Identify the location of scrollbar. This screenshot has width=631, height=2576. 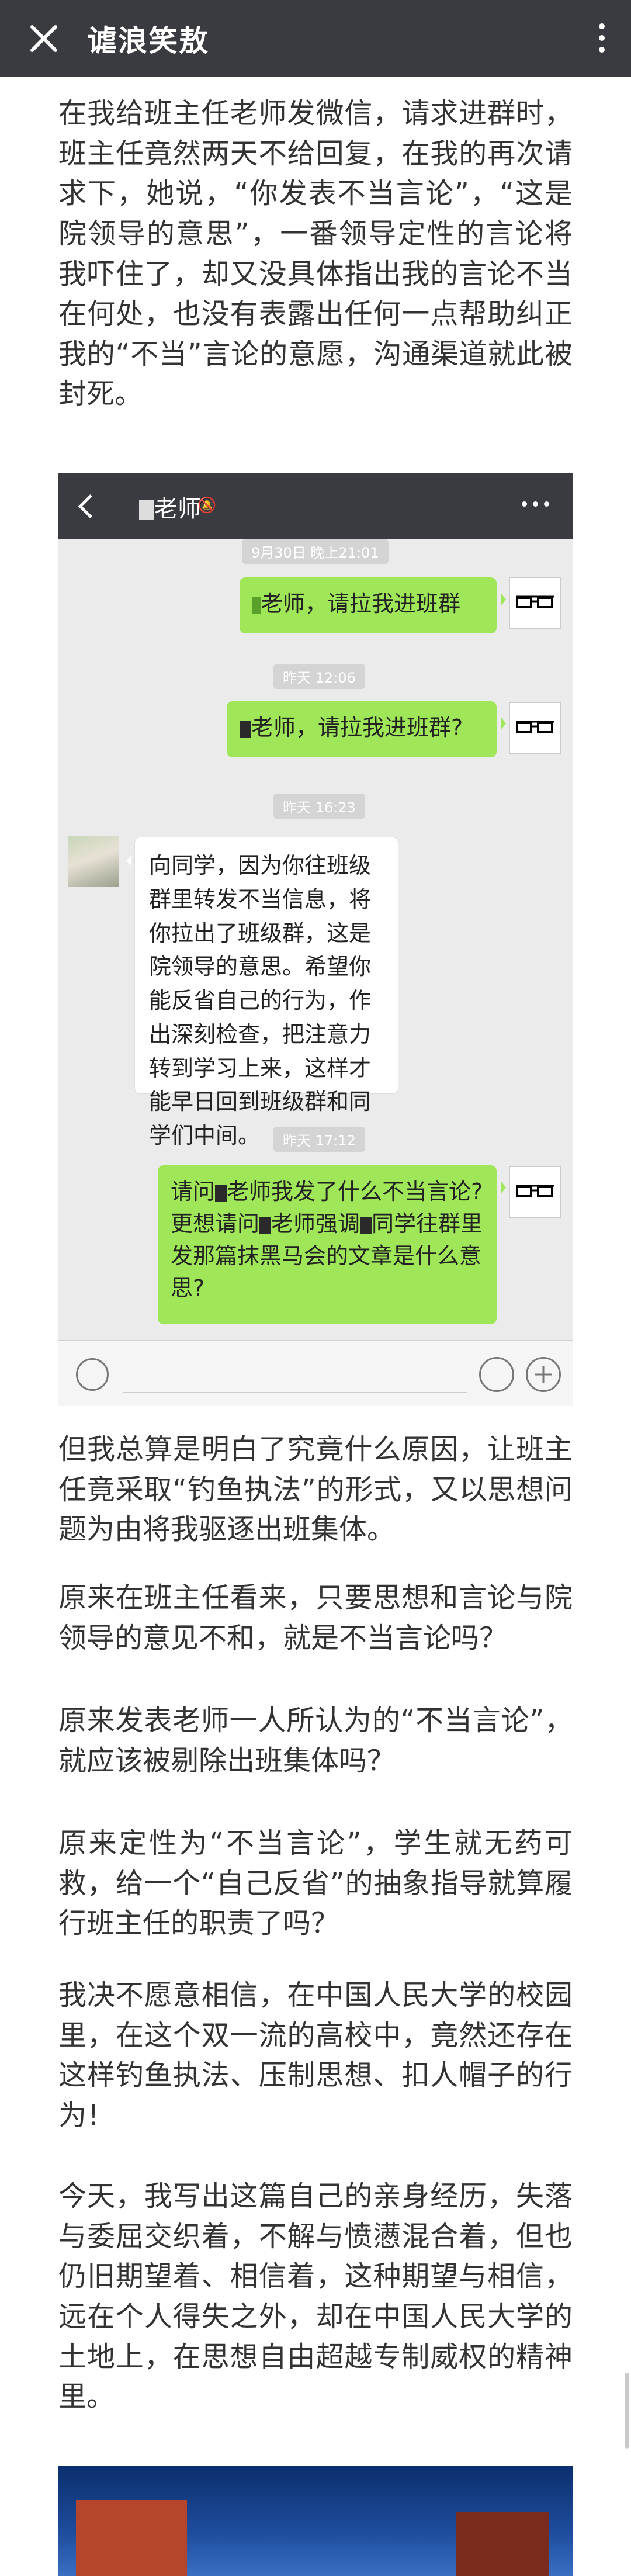
(627, 2411).